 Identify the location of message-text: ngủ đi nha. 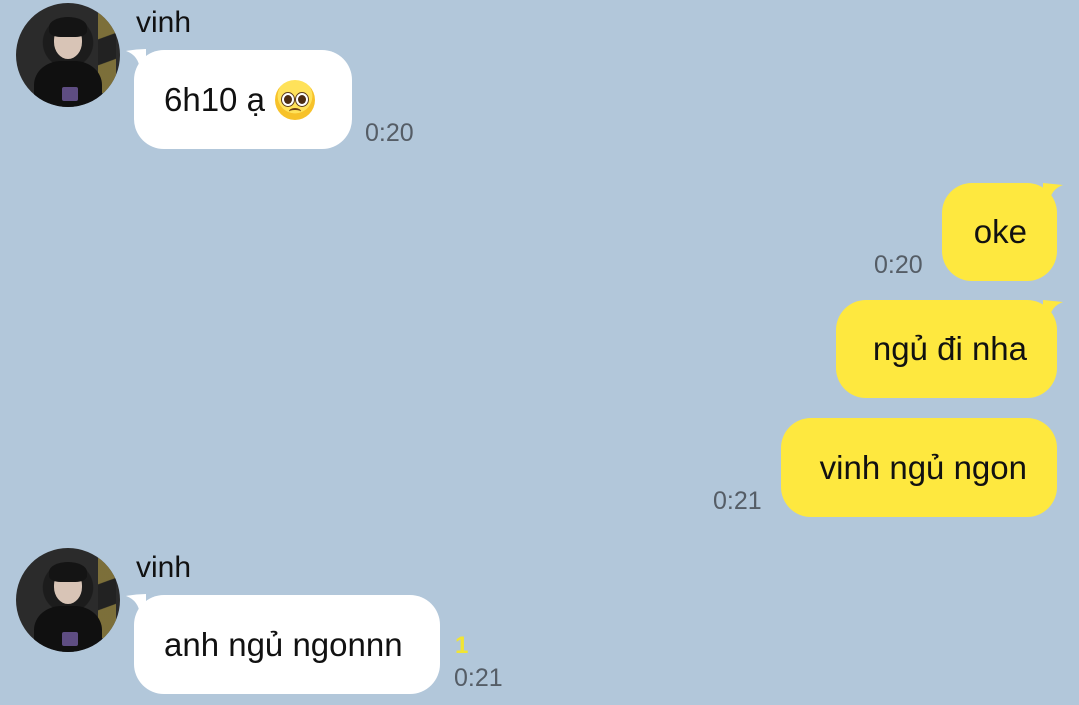
(949, 348).